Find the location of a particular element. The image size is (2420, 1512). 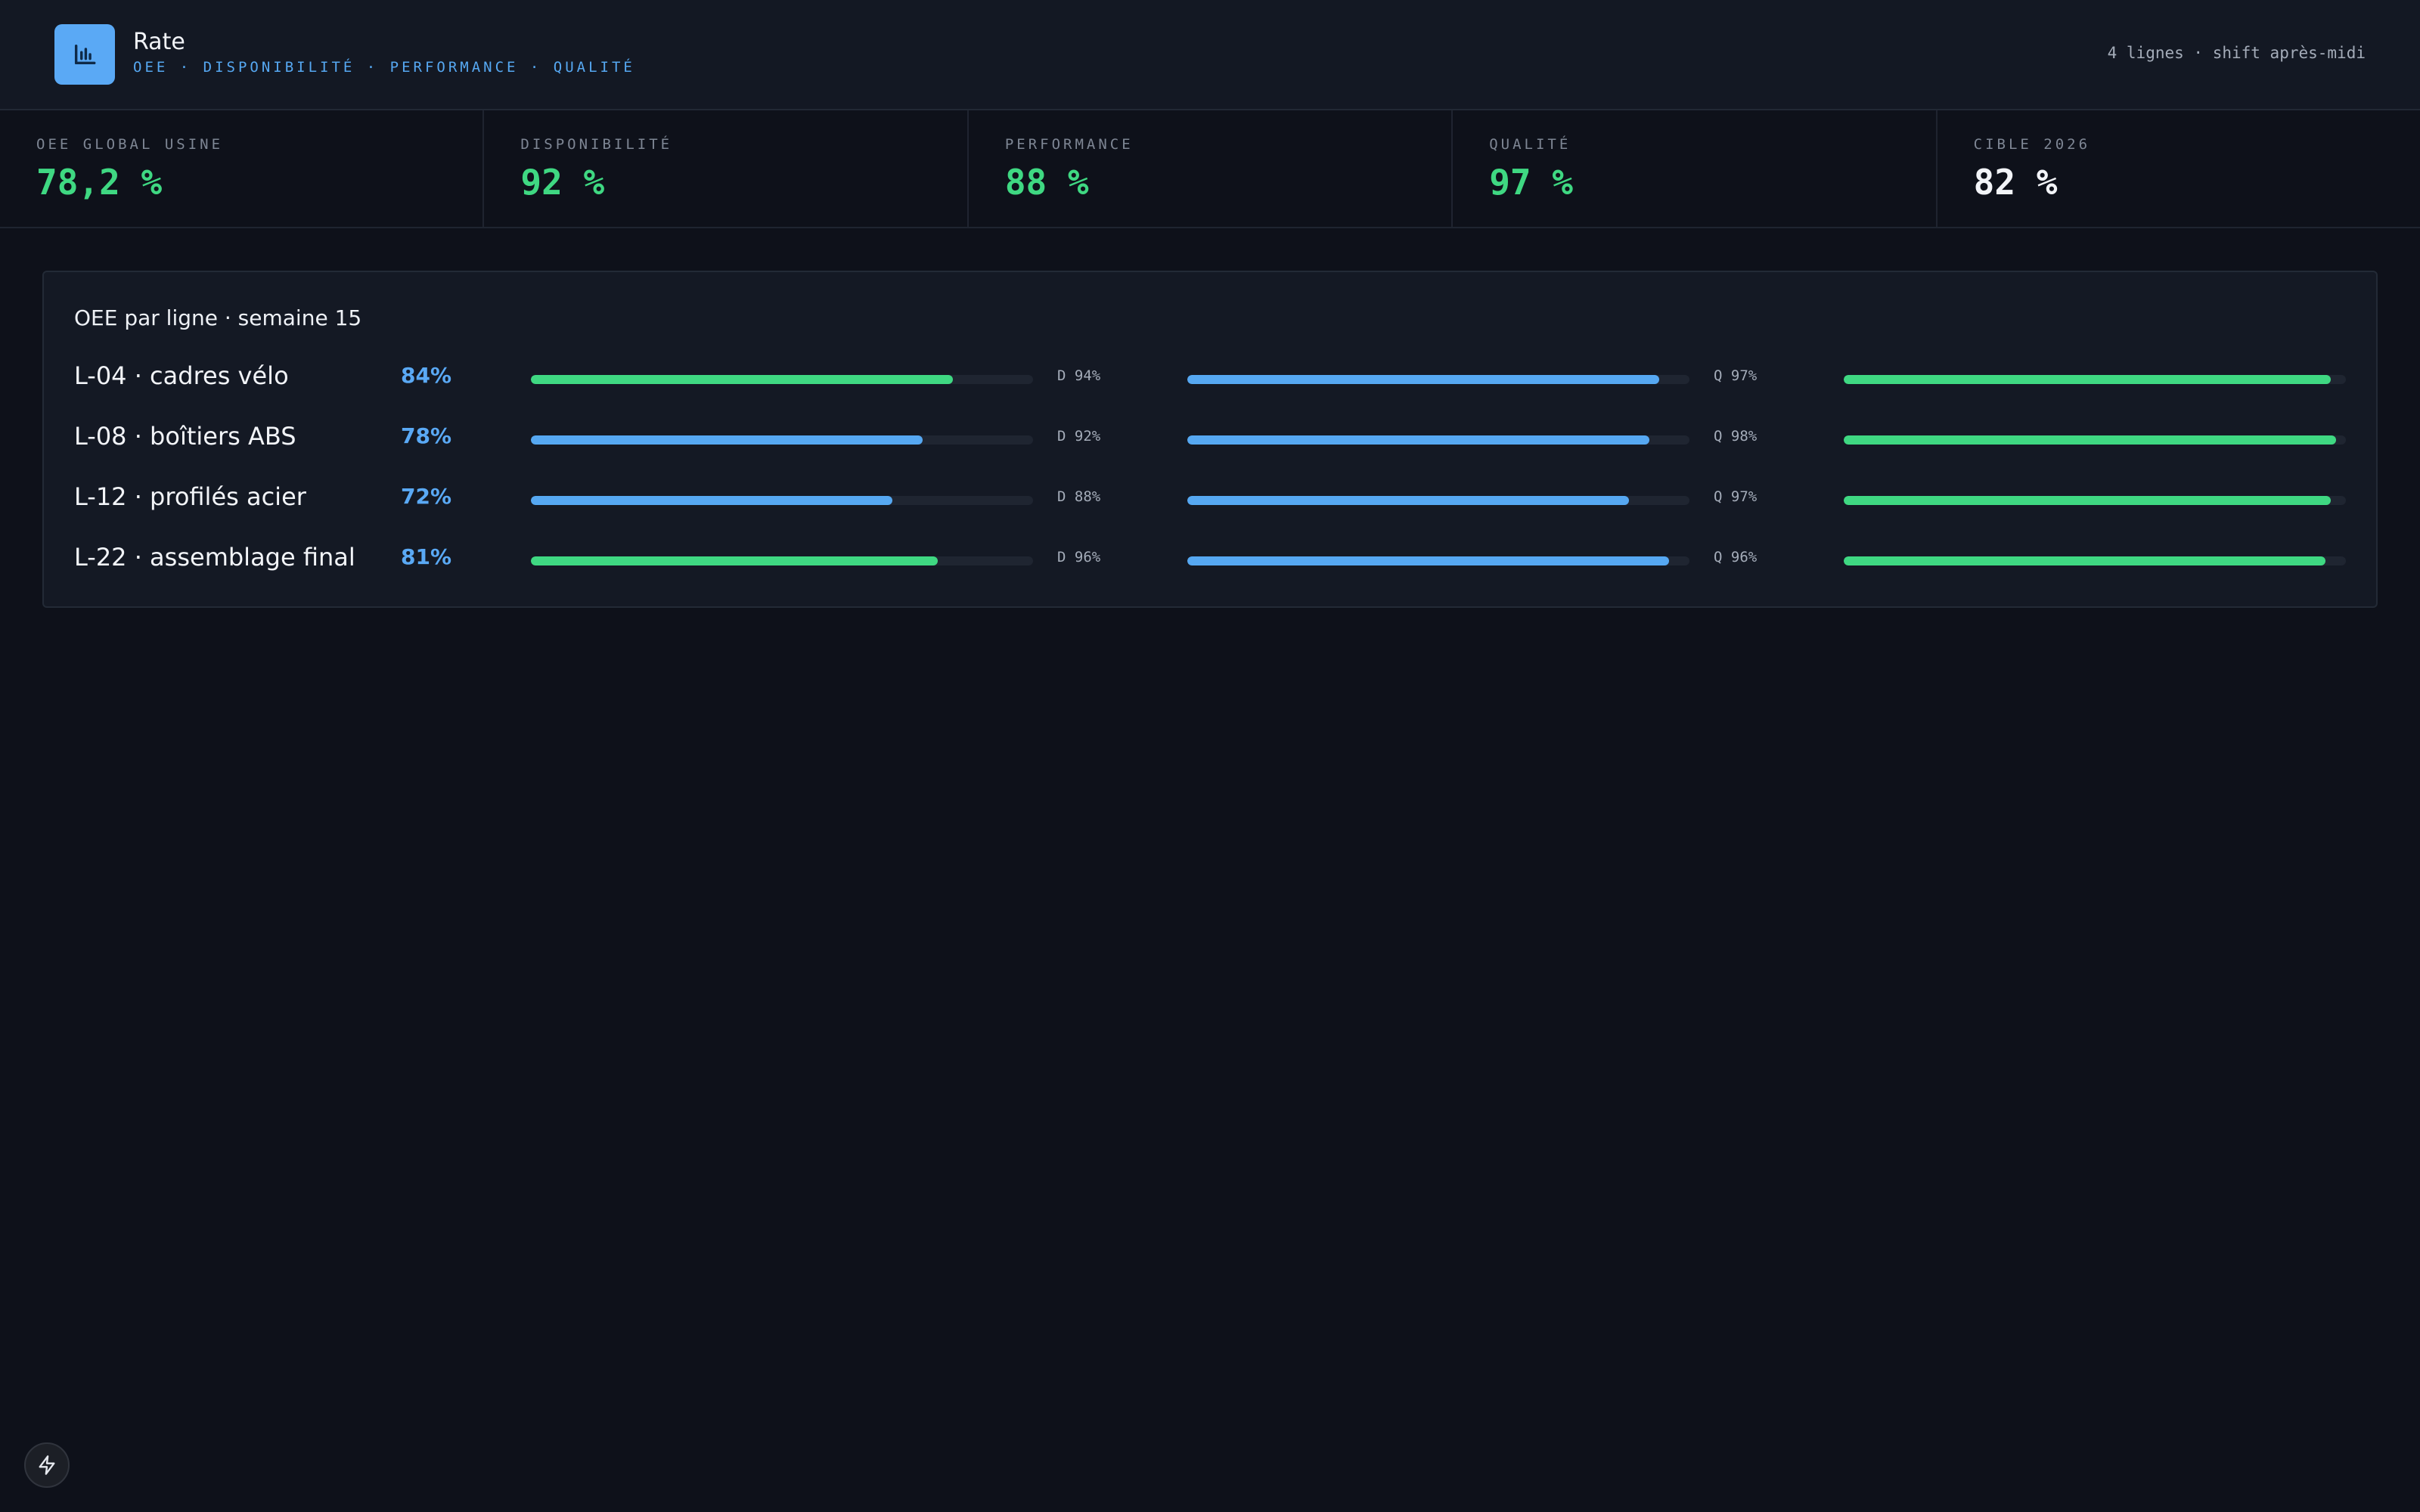

kpi-disponibilite: DISPONIBILITÉ 92 % is located at coordinates (726, 168).